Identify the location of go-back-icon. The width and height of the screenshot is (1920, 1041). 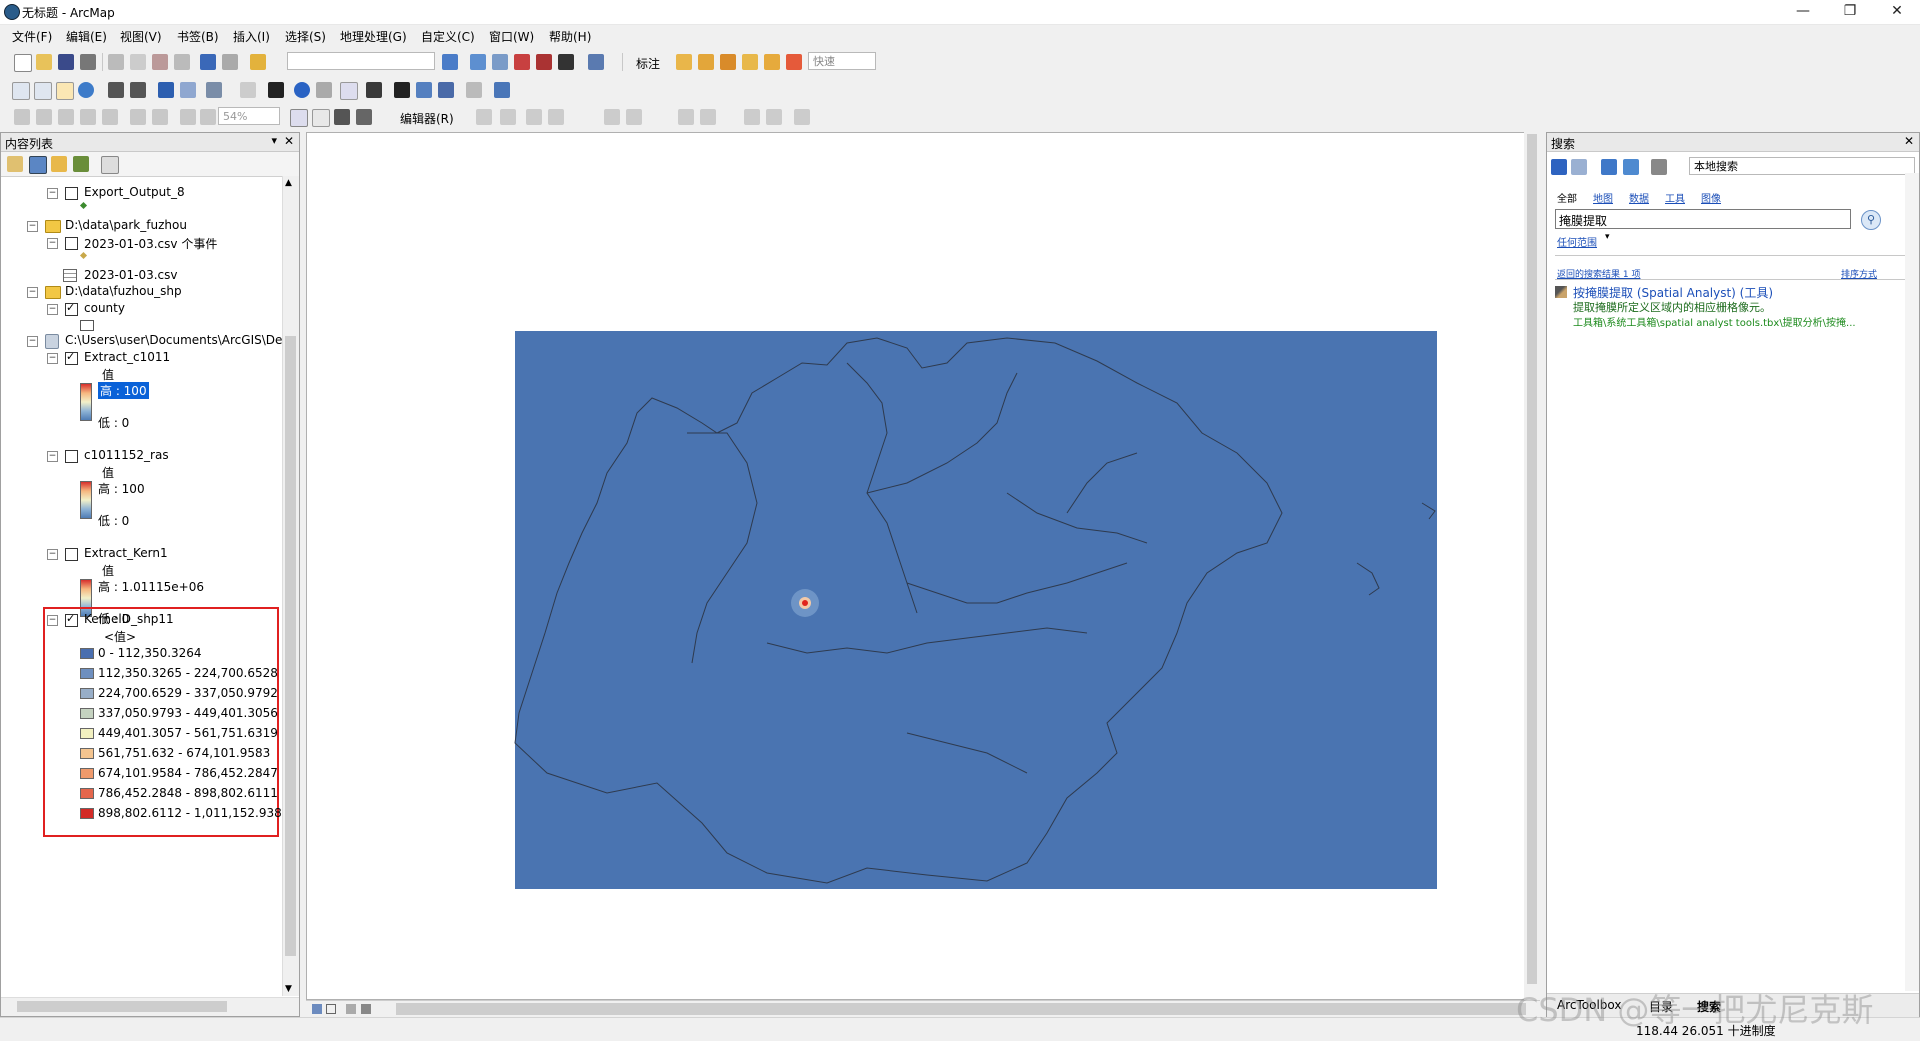
(166, 90).